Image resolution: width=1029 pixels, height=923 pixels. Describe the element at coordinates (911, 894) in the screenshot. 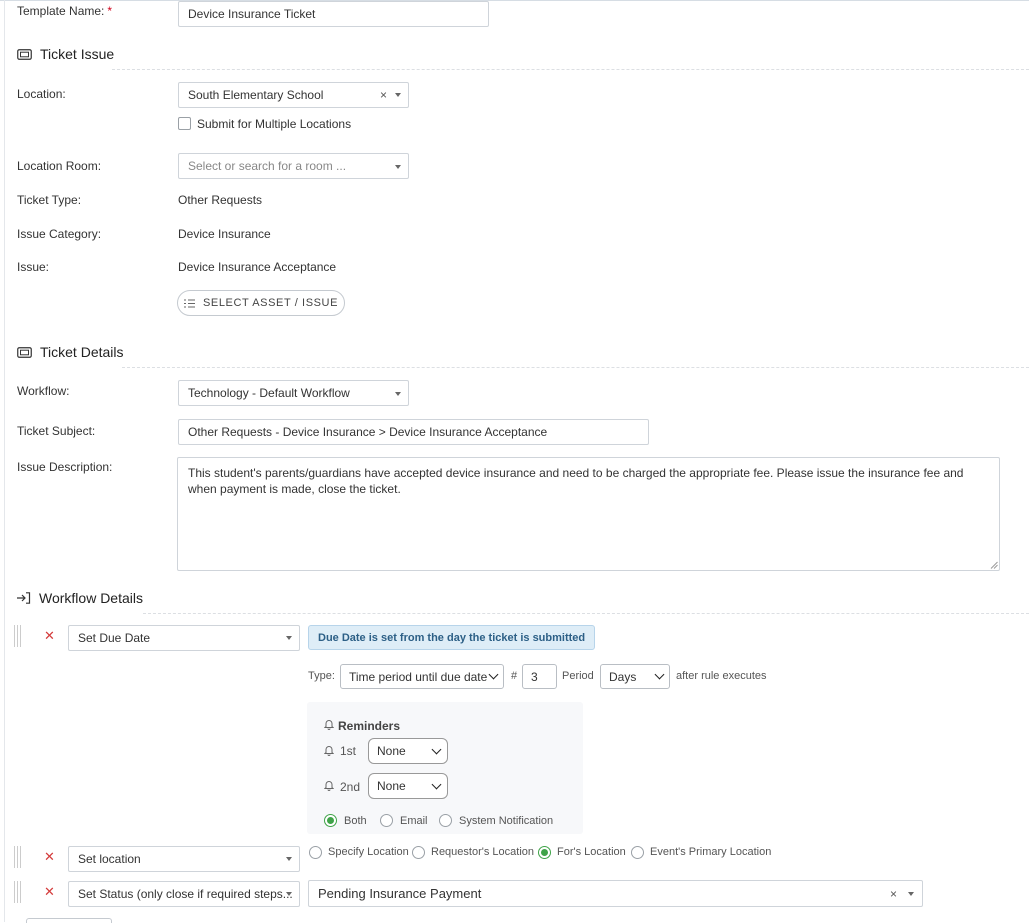

I see `status-chevron-down-icon` at that location.